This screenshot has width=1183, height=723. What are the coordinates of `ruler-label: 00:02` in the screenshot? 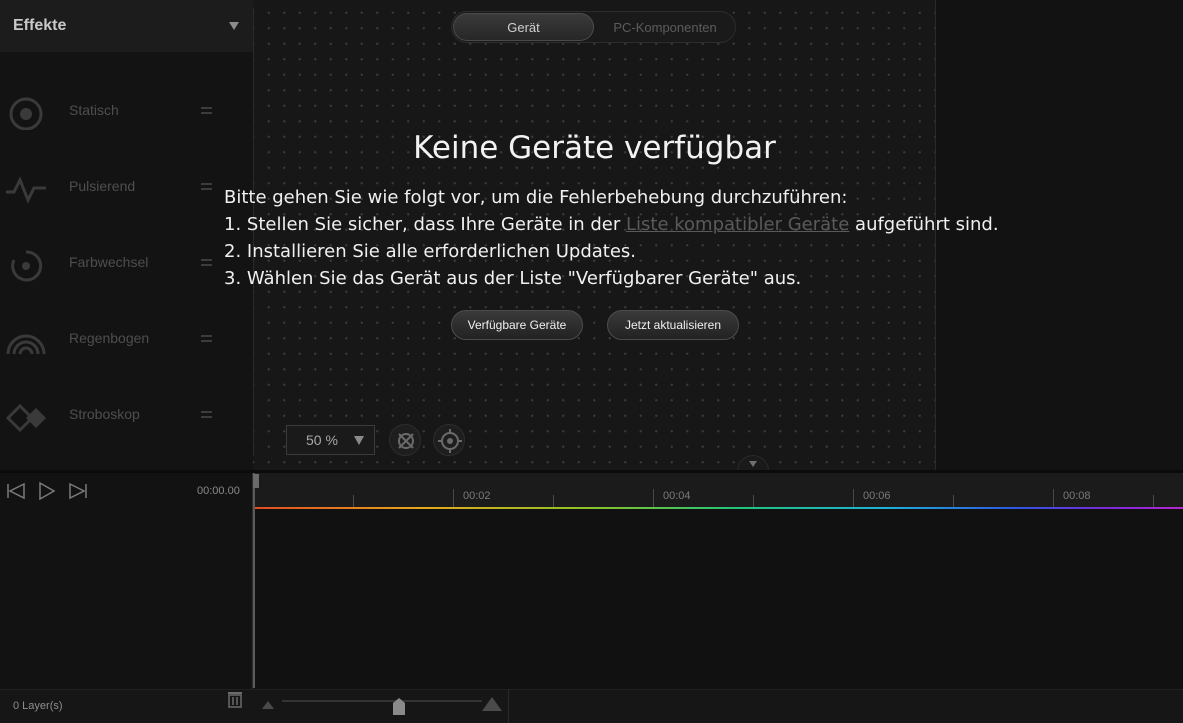 It's located at (477, 496).